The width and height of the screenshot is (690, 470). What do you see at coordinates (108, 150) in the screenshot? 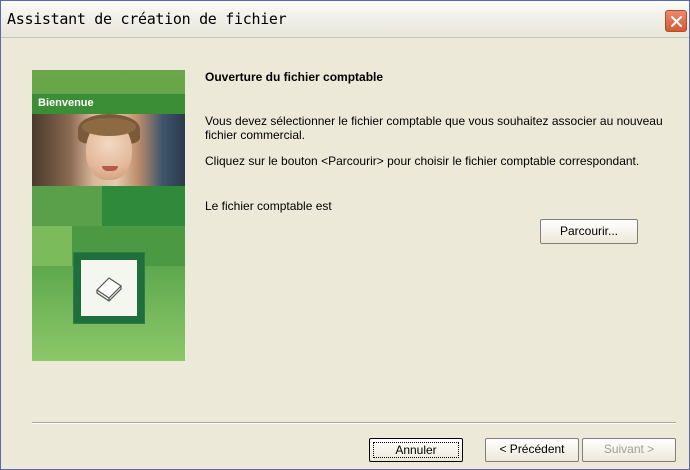
I see `welcome-photo` at bounding box center [108, 150].